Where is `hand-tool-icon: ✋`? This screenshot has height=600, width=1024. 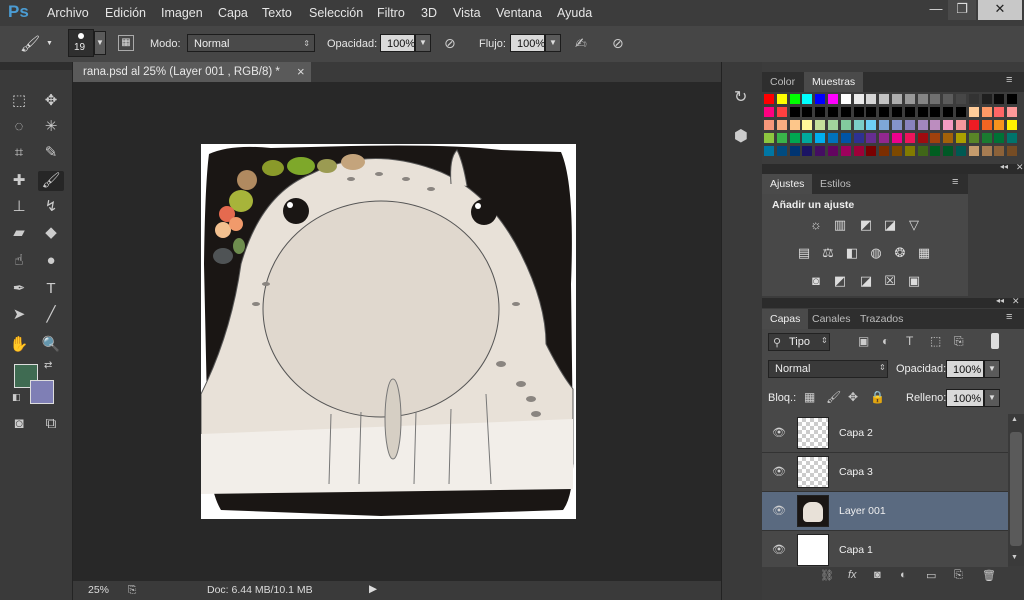 hand-tool-icon: ✋ is located at coordinates (19, 345).